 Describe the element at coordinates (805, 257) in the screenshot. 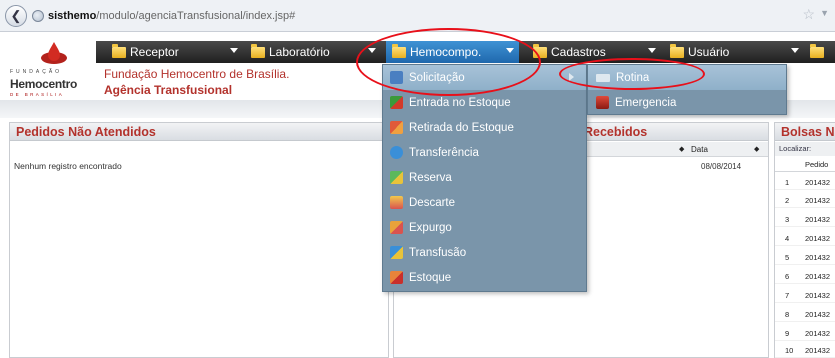

I see `table-row: 5 201432` at that location.